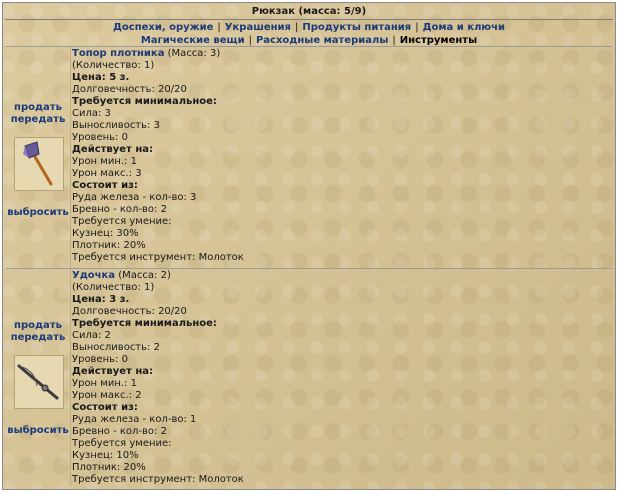 This screenshot has height=494, width=620. I want to click on item-price: Цена: 5 з., so click(101, 77).